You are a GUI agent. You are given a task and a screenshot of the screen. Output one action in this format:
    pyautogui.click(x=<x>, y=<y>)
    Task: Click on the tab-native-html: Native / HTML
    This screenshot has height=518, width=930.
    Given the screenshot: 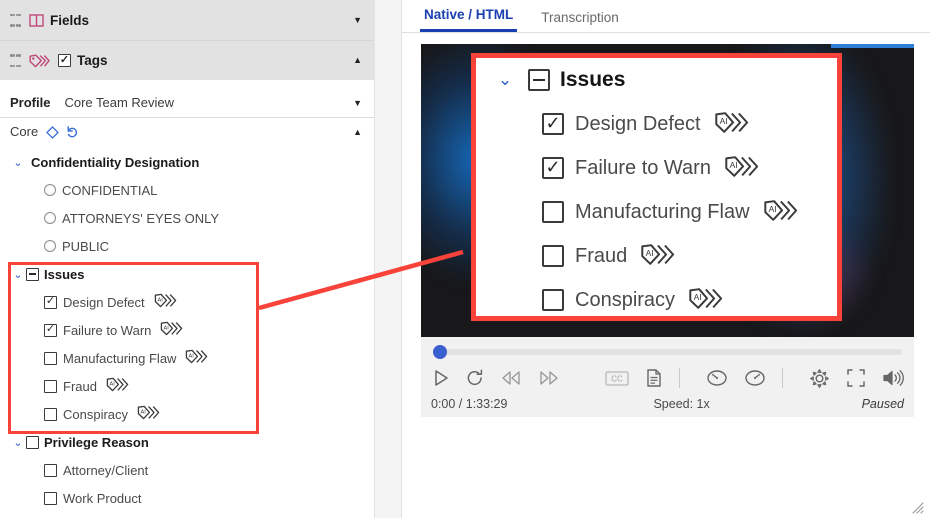 What is the action you would take?
    pyautogui.click(x=469, y=19)
    